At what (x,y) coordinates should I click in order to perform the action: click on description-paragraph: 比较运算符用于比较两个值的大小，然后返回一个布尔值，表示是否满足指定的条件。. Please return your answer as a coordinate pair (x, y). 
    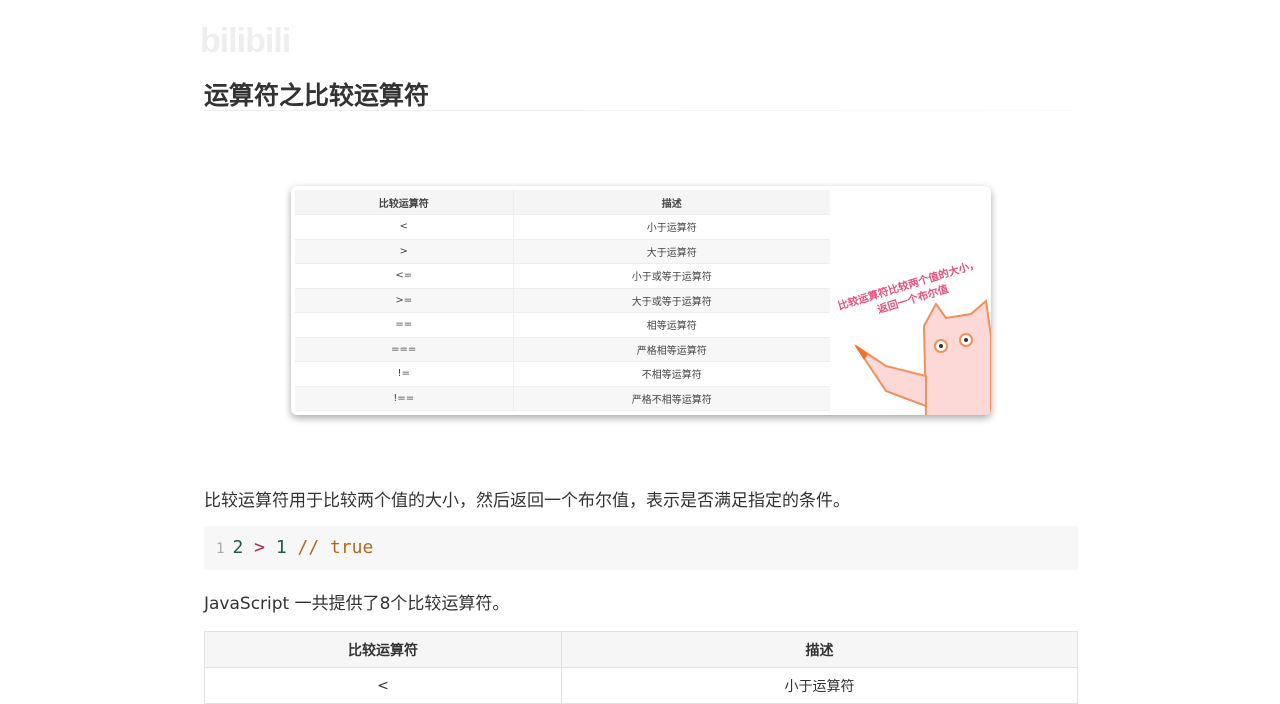
    Looking at the image, I should click on (527, 501).